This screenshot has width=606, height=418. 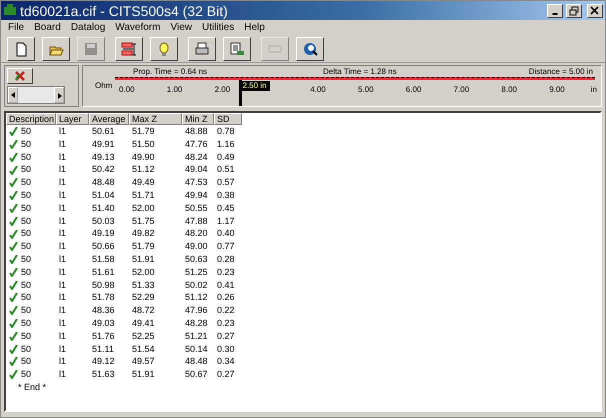 I want to click on menu-item: Board, so click(x=47, y=27).